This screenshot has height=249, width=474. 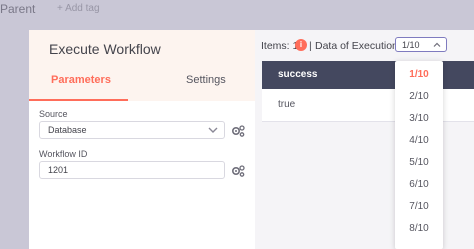 I want to click on node-header: Execute Workflow Parameters Settings, so click(x=142, y=65).